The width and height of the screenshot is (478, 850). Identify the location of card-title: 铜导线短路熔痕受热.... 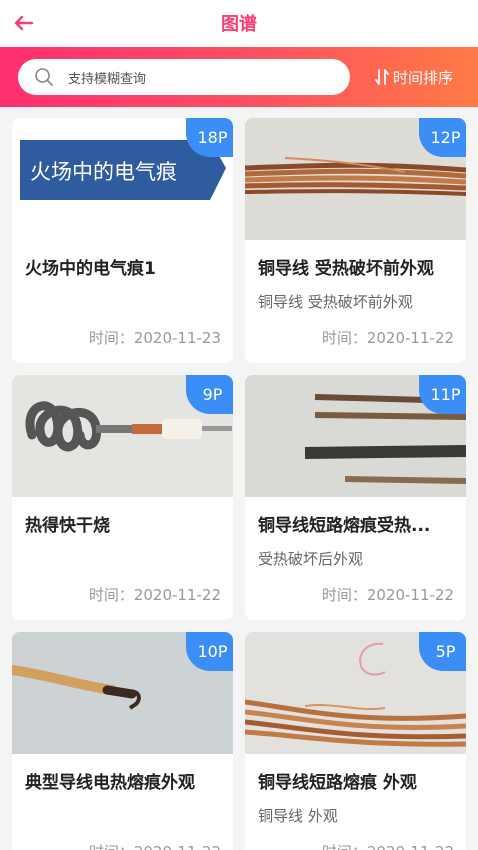
(344, 526).